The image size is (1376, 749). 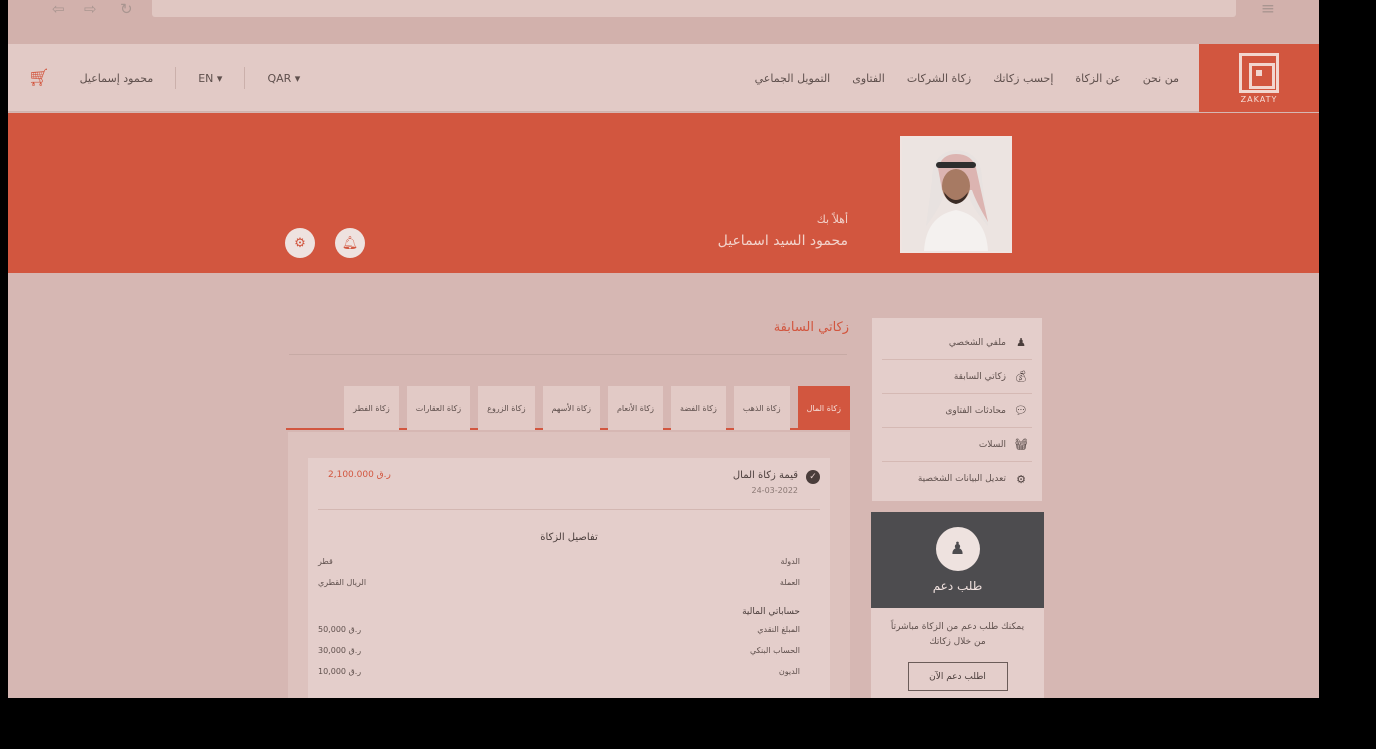 I want to click on sidebar-item-label: تعديل البيانات الشخصية, so click(x=961, y=479).